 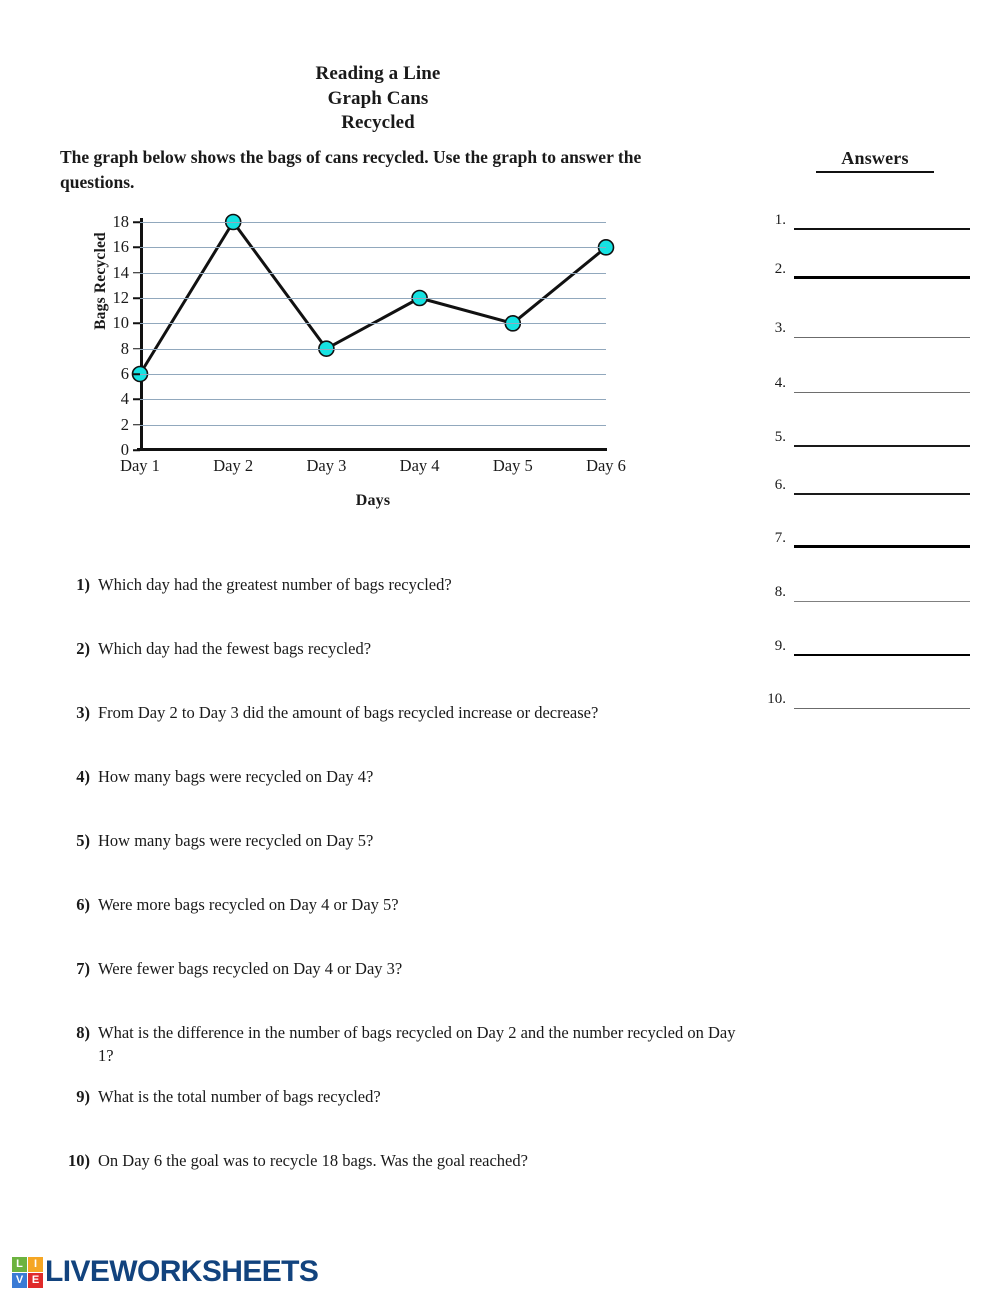 What do you see at coordinates (19, 1264) in the screenshot?
I see `logo-tile-l: L` at bounding box center [19, 1264].